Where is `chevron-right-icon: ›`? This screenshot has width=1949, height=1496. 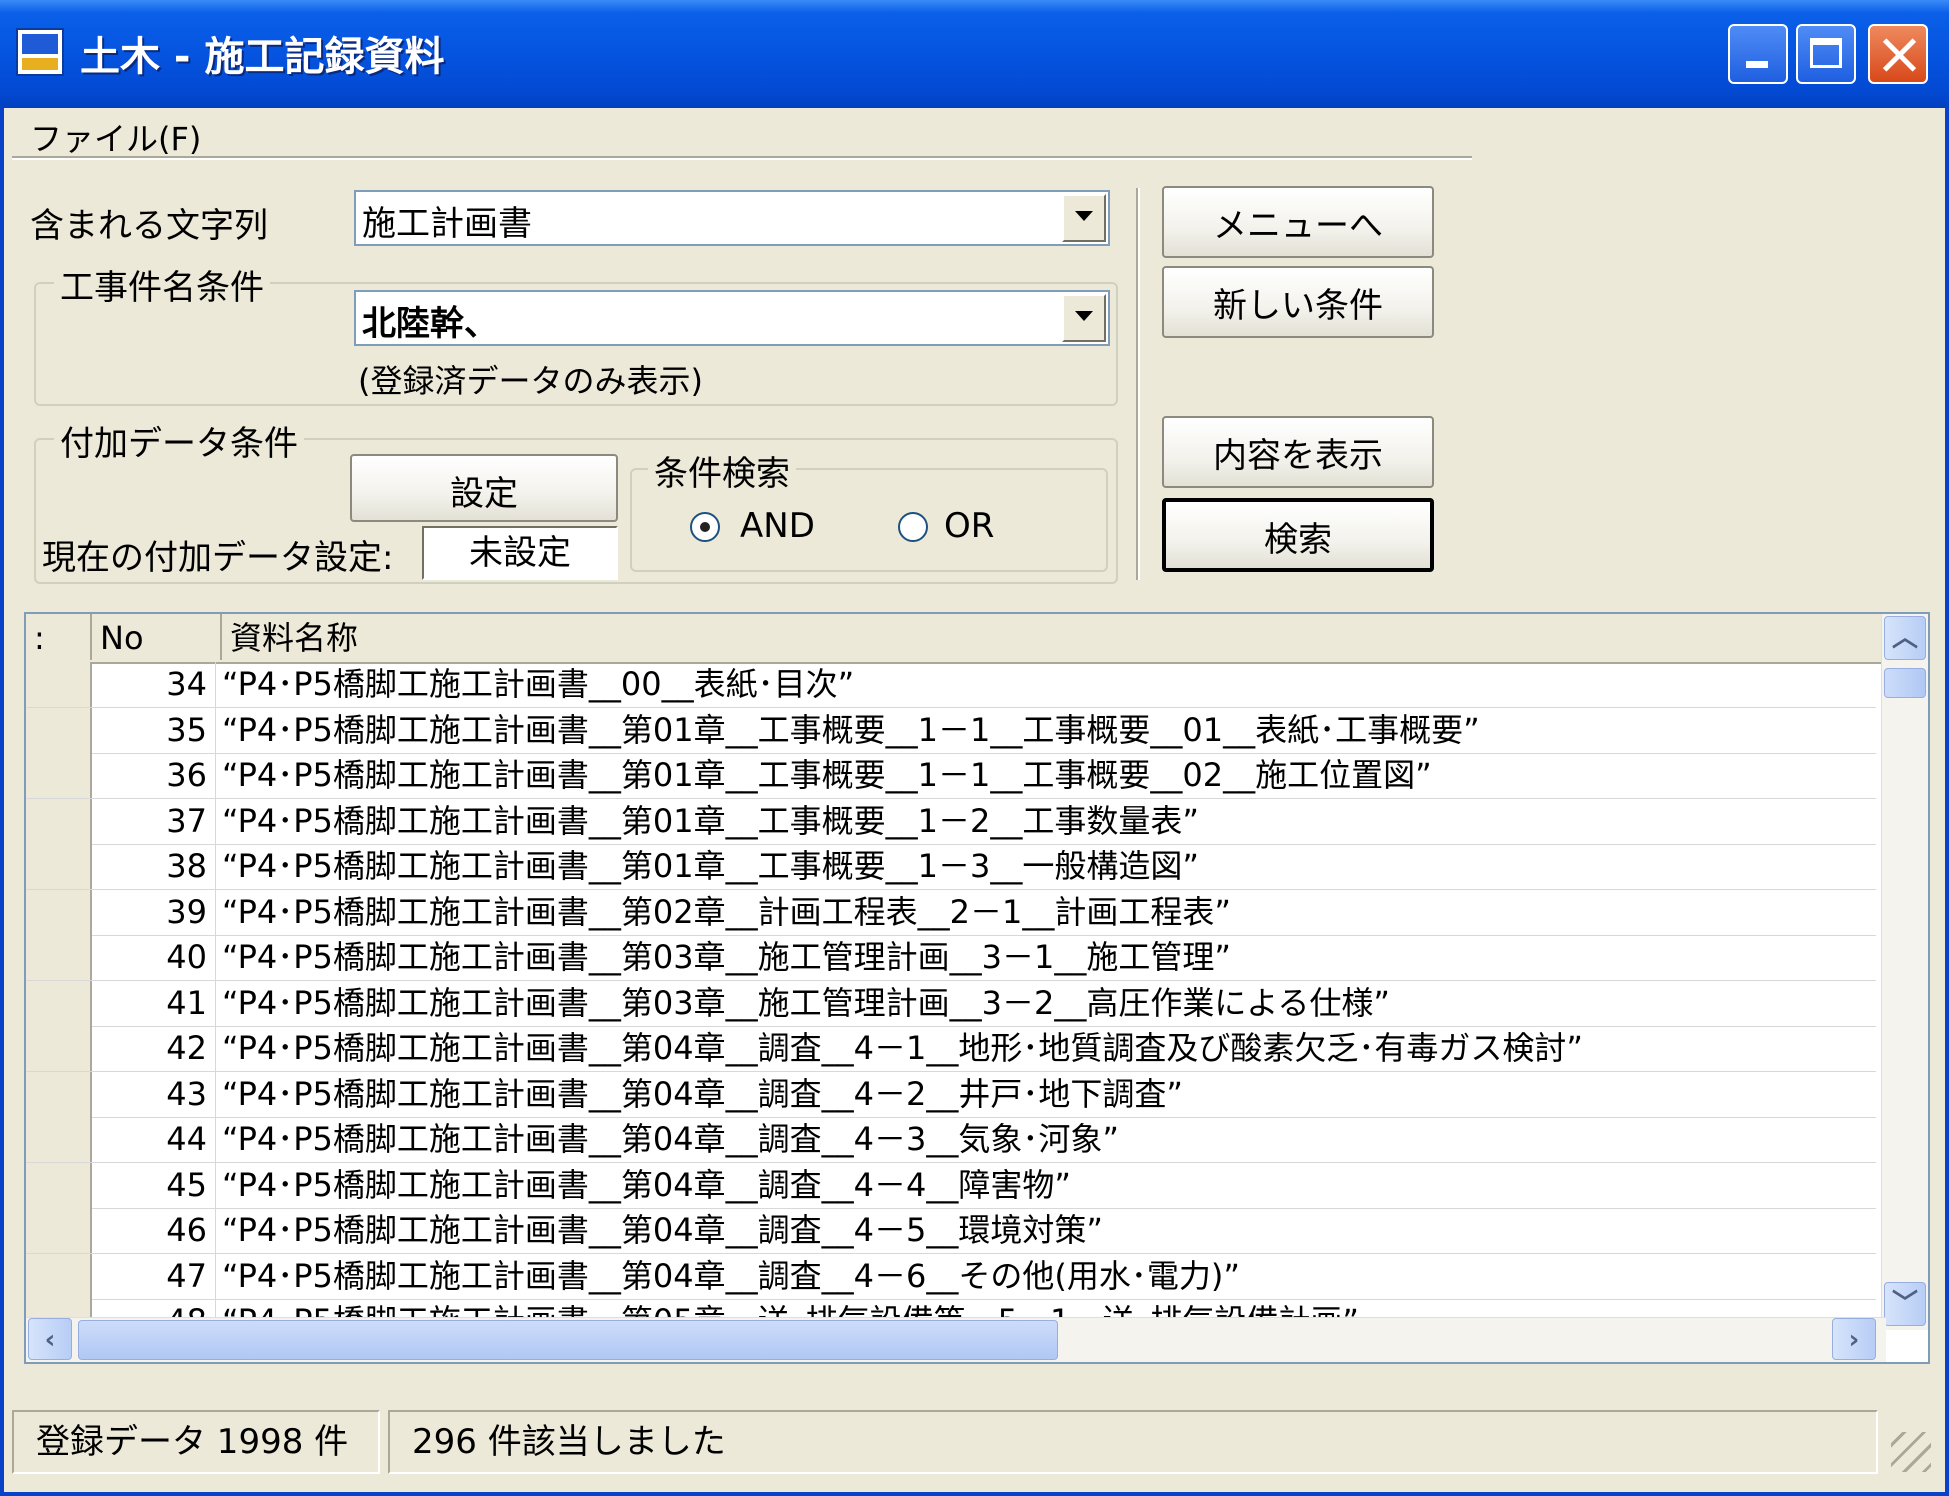
chevron-right-icon: › is located at coordinates (1854, 1340).